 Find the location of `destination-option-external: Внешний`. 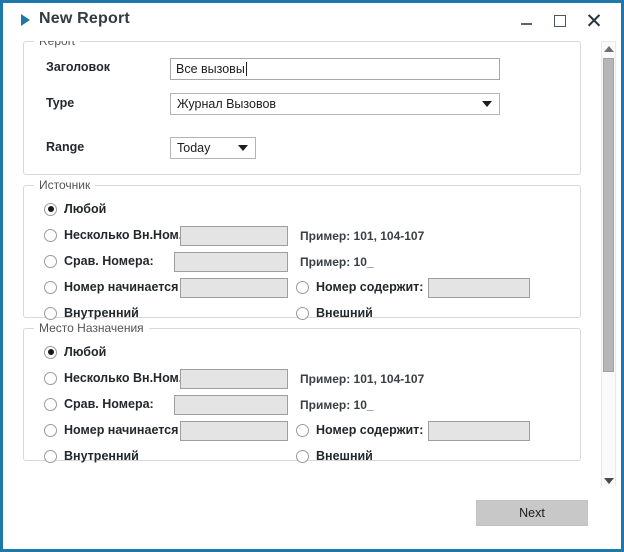

destination-option-external: Внешний is located at coordinates (334, 456).